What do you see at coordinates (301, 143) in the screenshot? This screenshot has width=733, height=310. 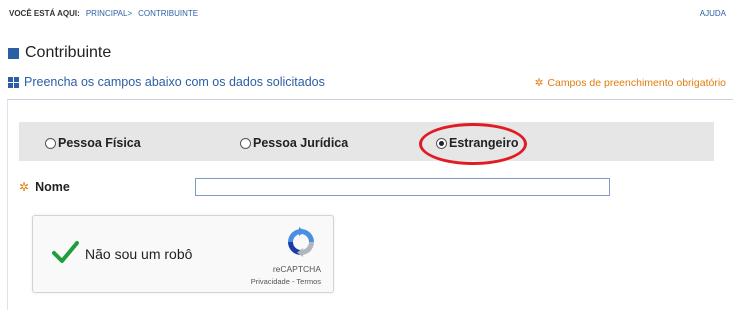 I see `radio-label-pessoa-juridica: Pessoa Jurídica` at bounding box center [301, 143].